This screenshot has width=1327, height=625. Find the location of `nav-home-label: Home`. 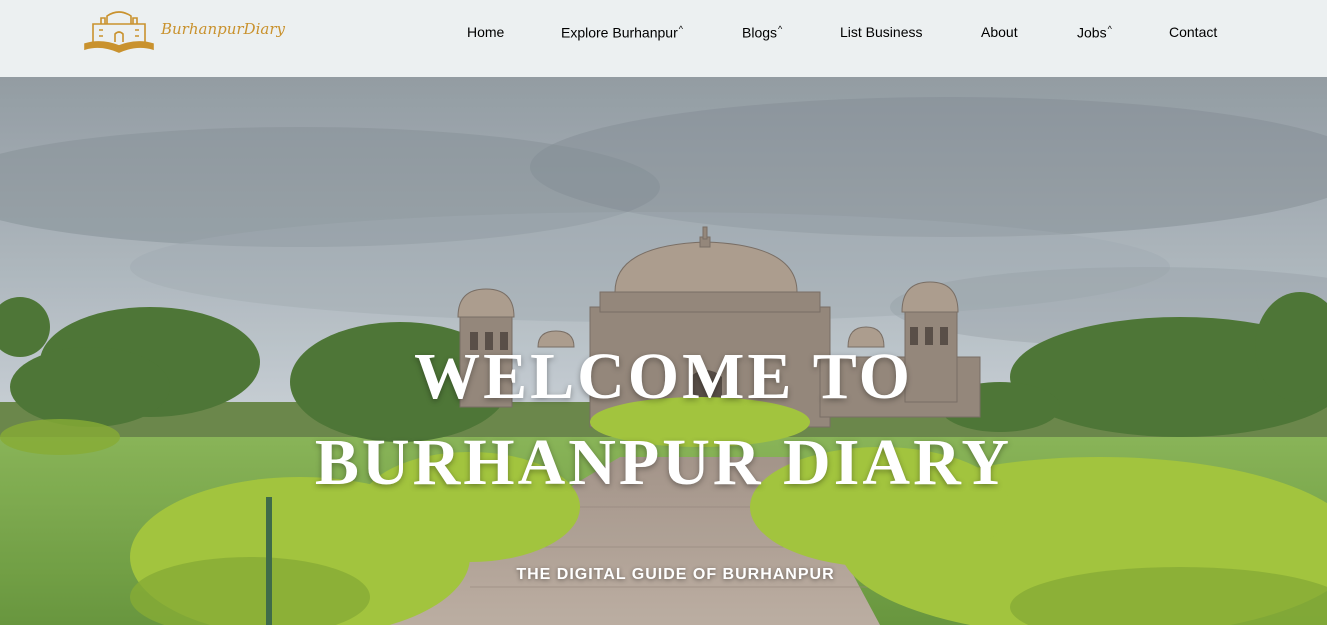

nav-home-label: Home is located at coordinates (486, 32).